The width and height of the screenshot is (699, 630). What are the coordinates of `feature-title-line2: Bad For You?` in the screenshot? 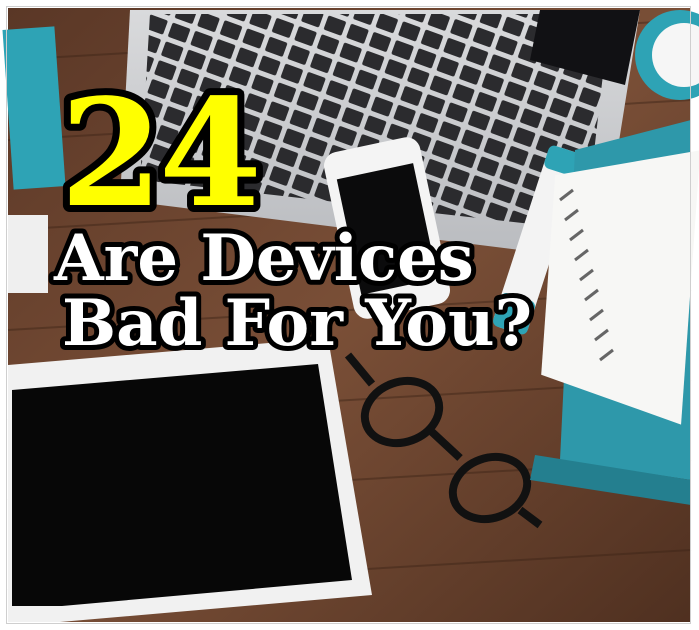 It's located at (297, 323).